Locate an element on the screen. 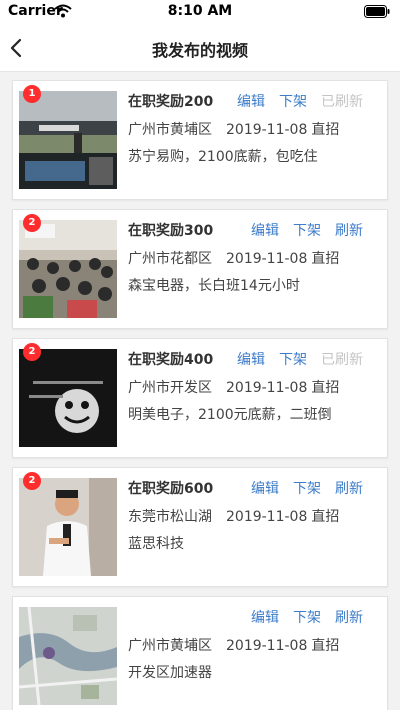 Image resolution: width=400 pixels, height=710 pixels. reward-title: 在职奖励300 is located at coordinates (171, 231).